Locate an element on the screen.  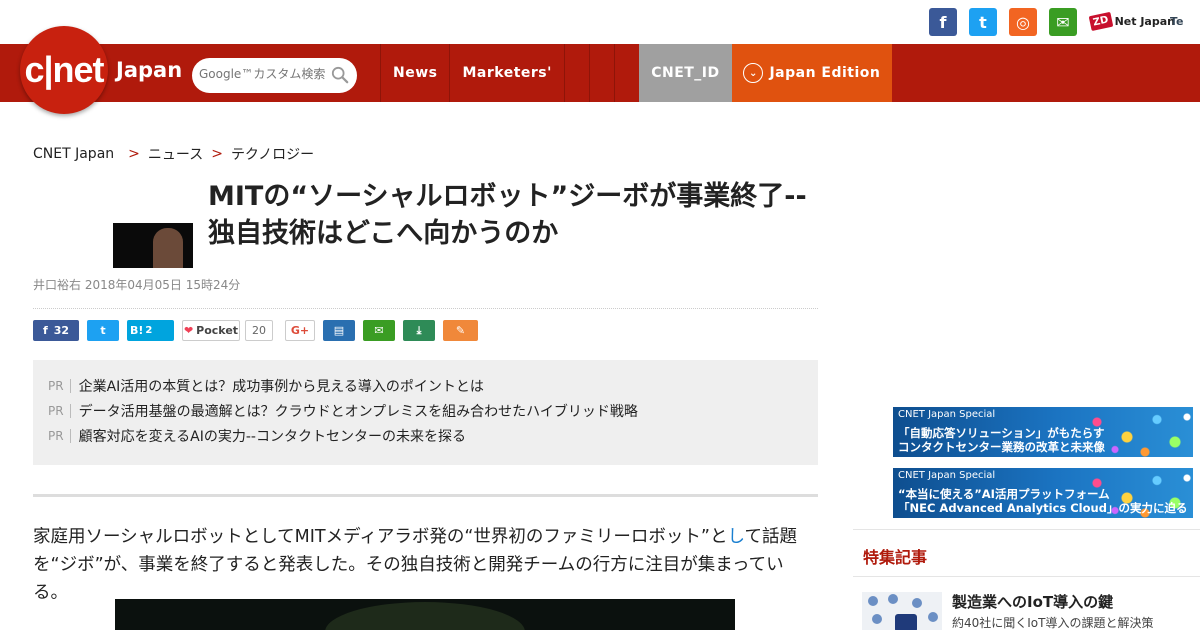
paperclip-icon: ✎ is located at coordinates (460, 330).